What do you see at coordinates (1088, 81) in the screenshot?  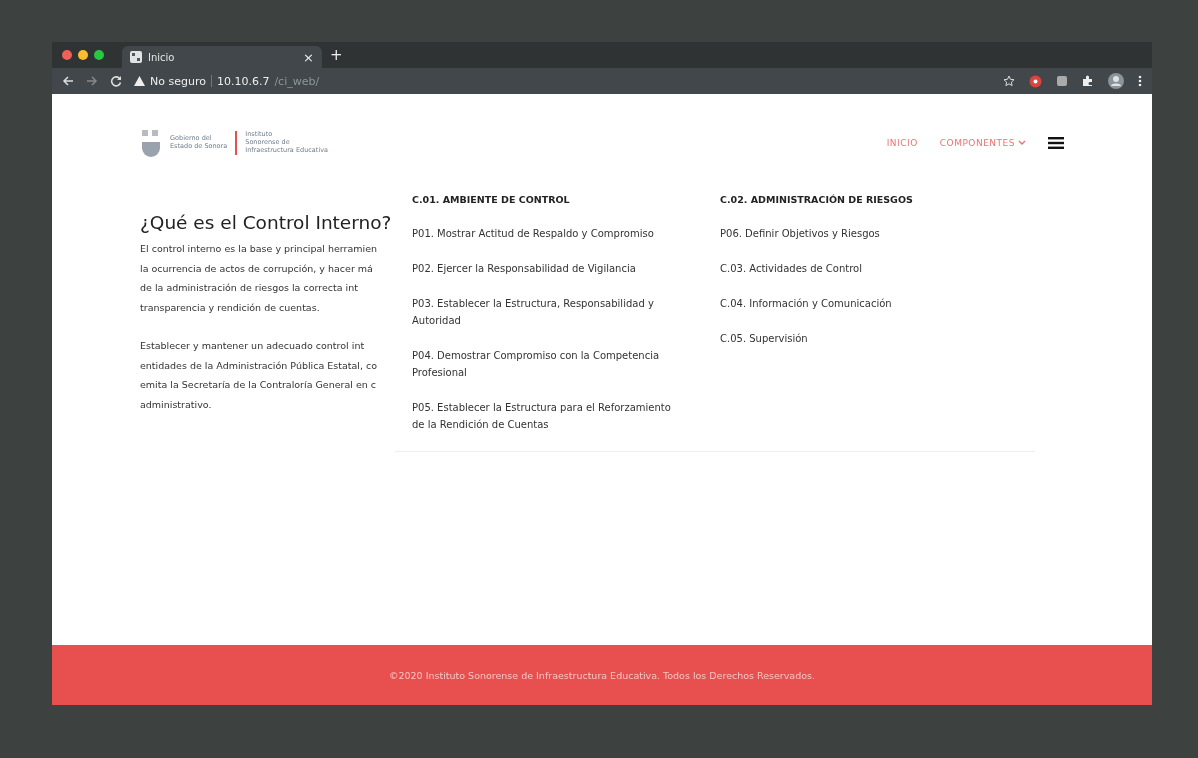 I see `puzzle-icon` at bounding box center [1088, 81].